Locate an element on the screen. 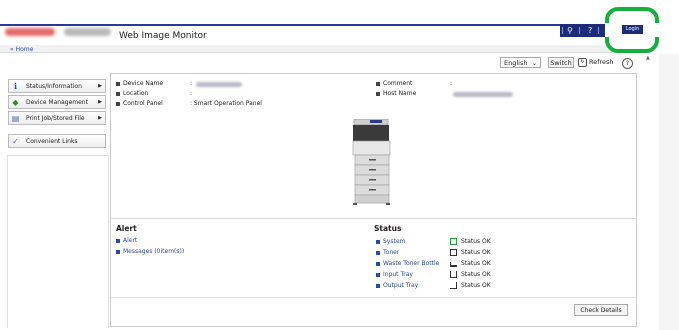 This screenshot has width=679, height=330. host-name-redacted is located at coordinates (483, 94).